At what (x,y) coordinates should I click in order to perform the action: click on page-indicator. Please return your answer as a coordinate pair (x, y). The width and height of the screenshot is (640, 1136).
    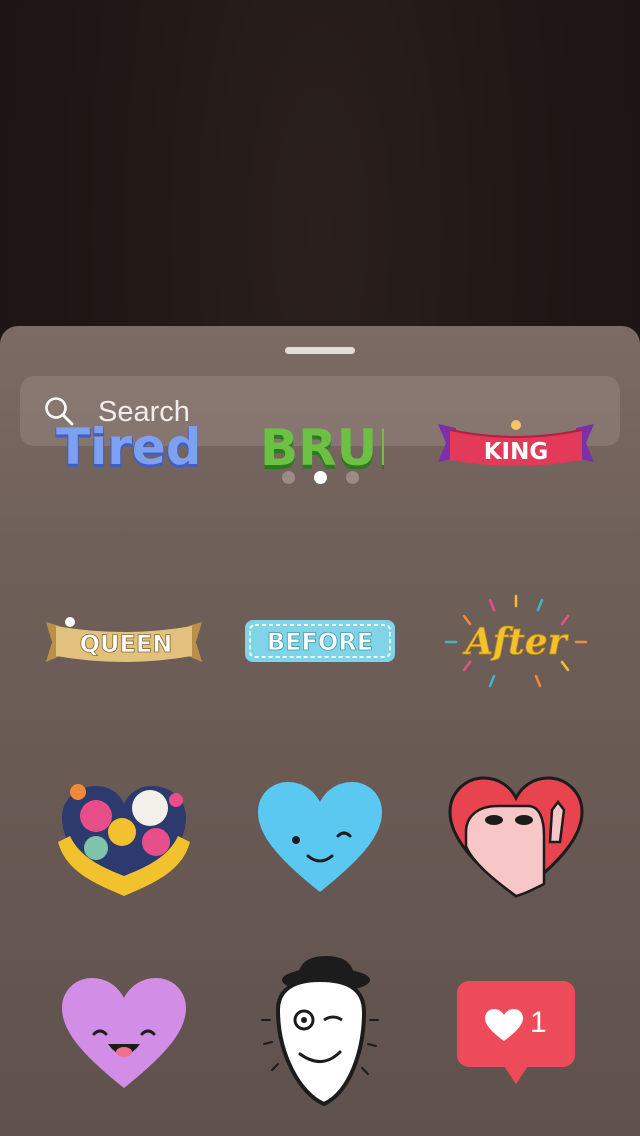
    Looking at the image, I should click on (320, 478).